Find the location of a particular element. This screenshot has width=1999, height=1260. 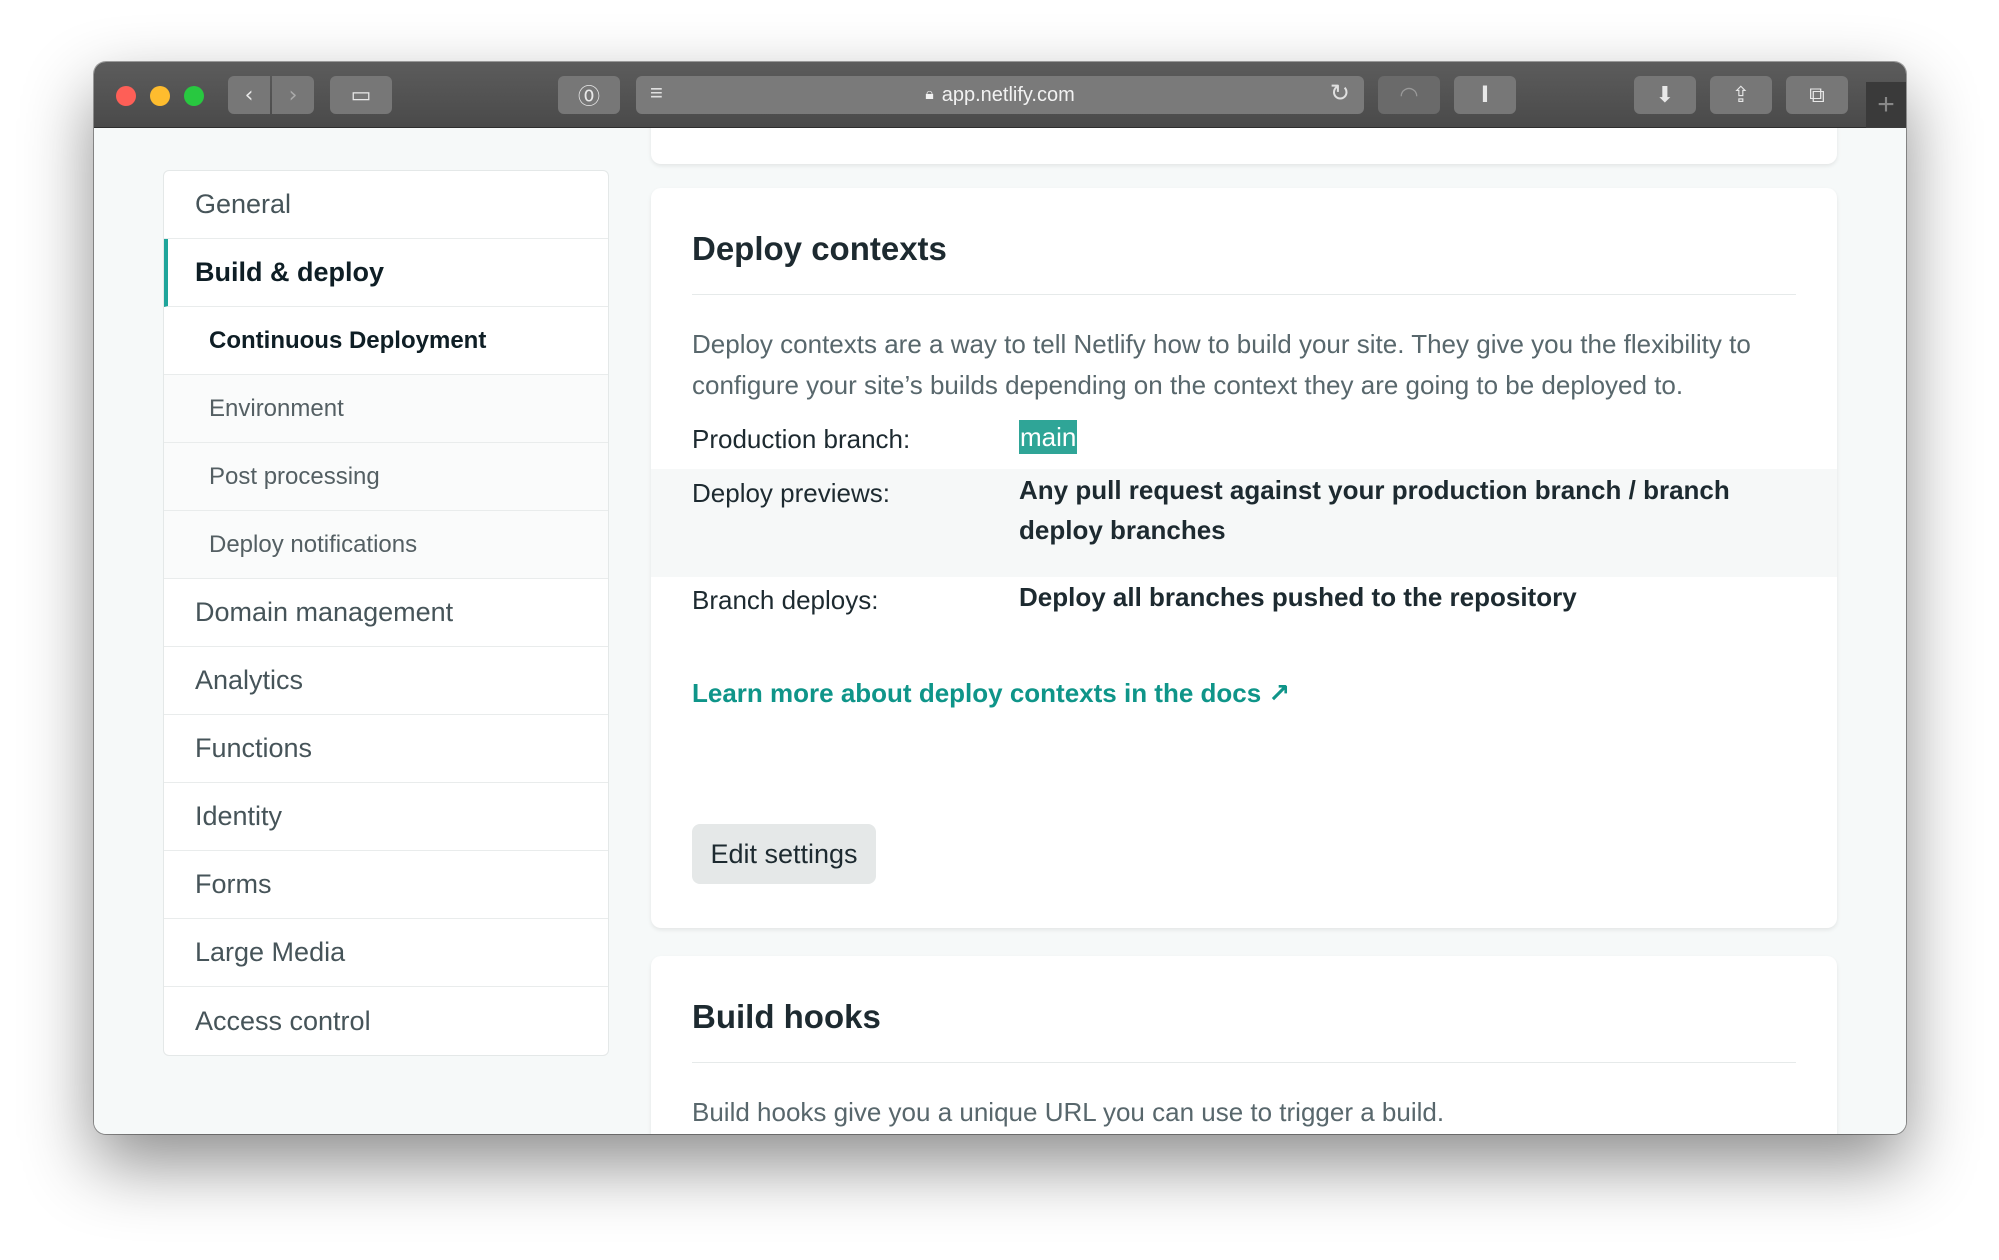

chevron-left-icon: ‹ is located at coordinates (249, 95).